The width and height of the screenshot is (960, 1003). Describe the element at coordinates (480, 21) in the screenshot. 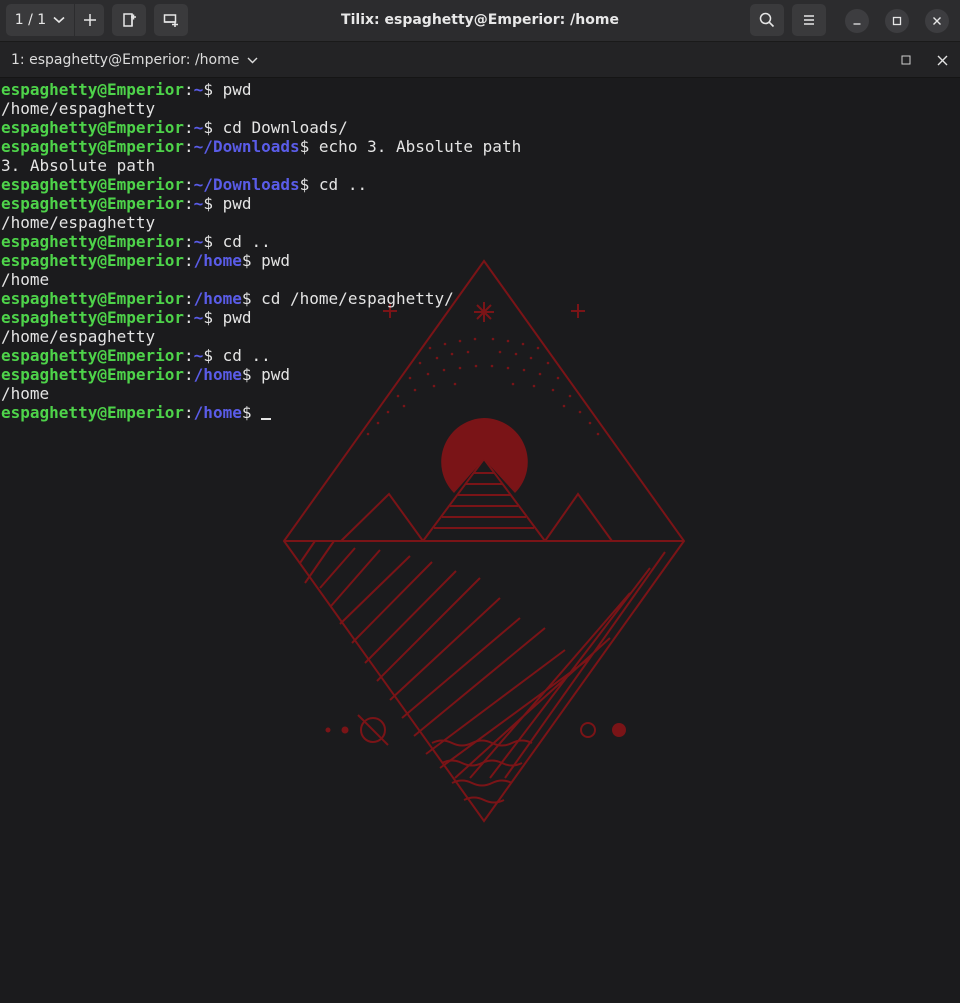

I see `window-titlebar: 1 / 1 Tilix: espaghetty@Emperior: /home` at that location.